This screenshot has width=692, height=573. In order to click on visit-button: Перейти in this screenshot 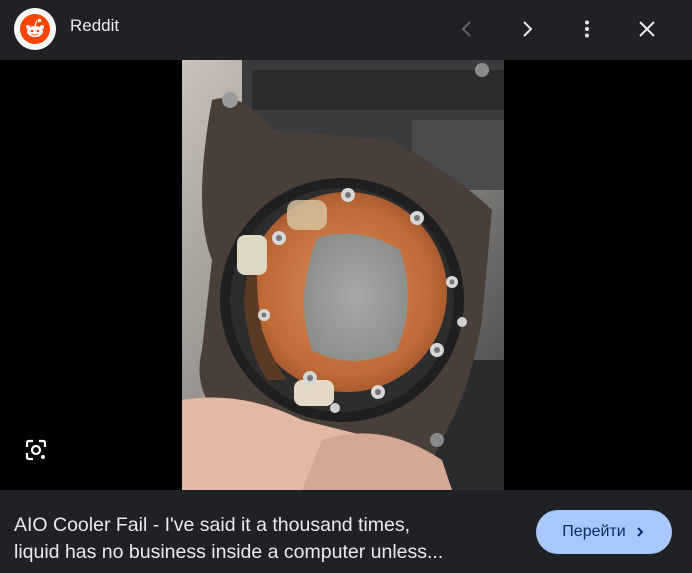, I will do `click(604, 532)`.